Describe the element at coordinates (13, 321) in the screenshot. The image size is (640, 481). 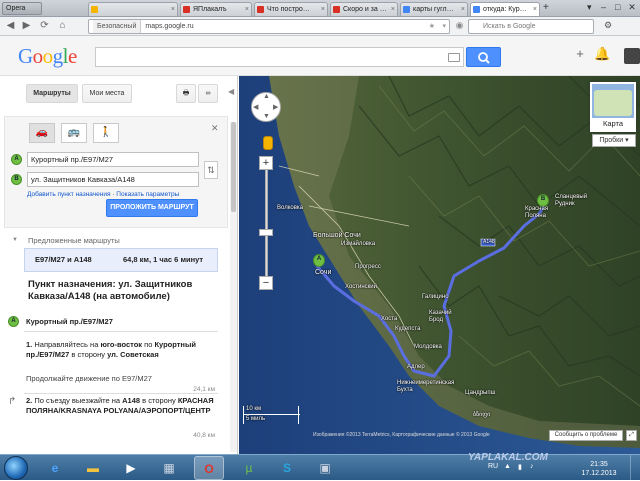
I see `pin-a-icon: A` at that location.